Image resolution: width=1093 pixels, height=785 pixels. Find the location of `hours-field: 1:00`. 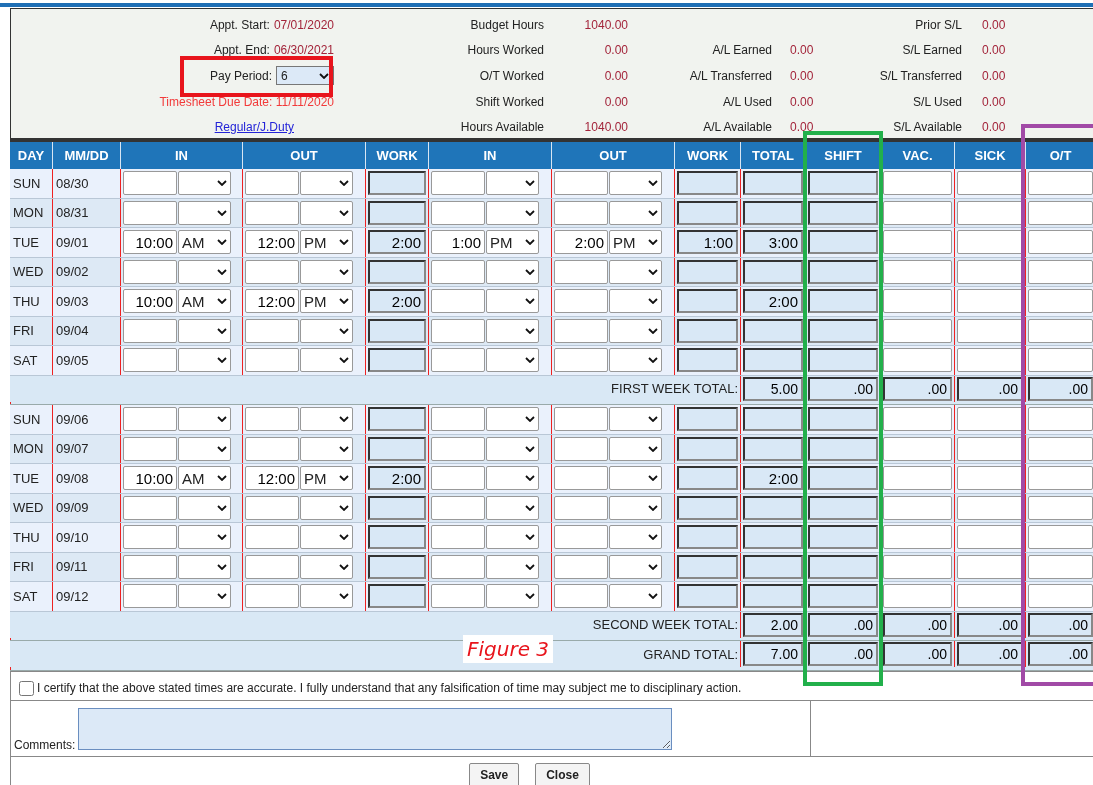

hours-field: 1:00 is located at coordinates (707, 242).